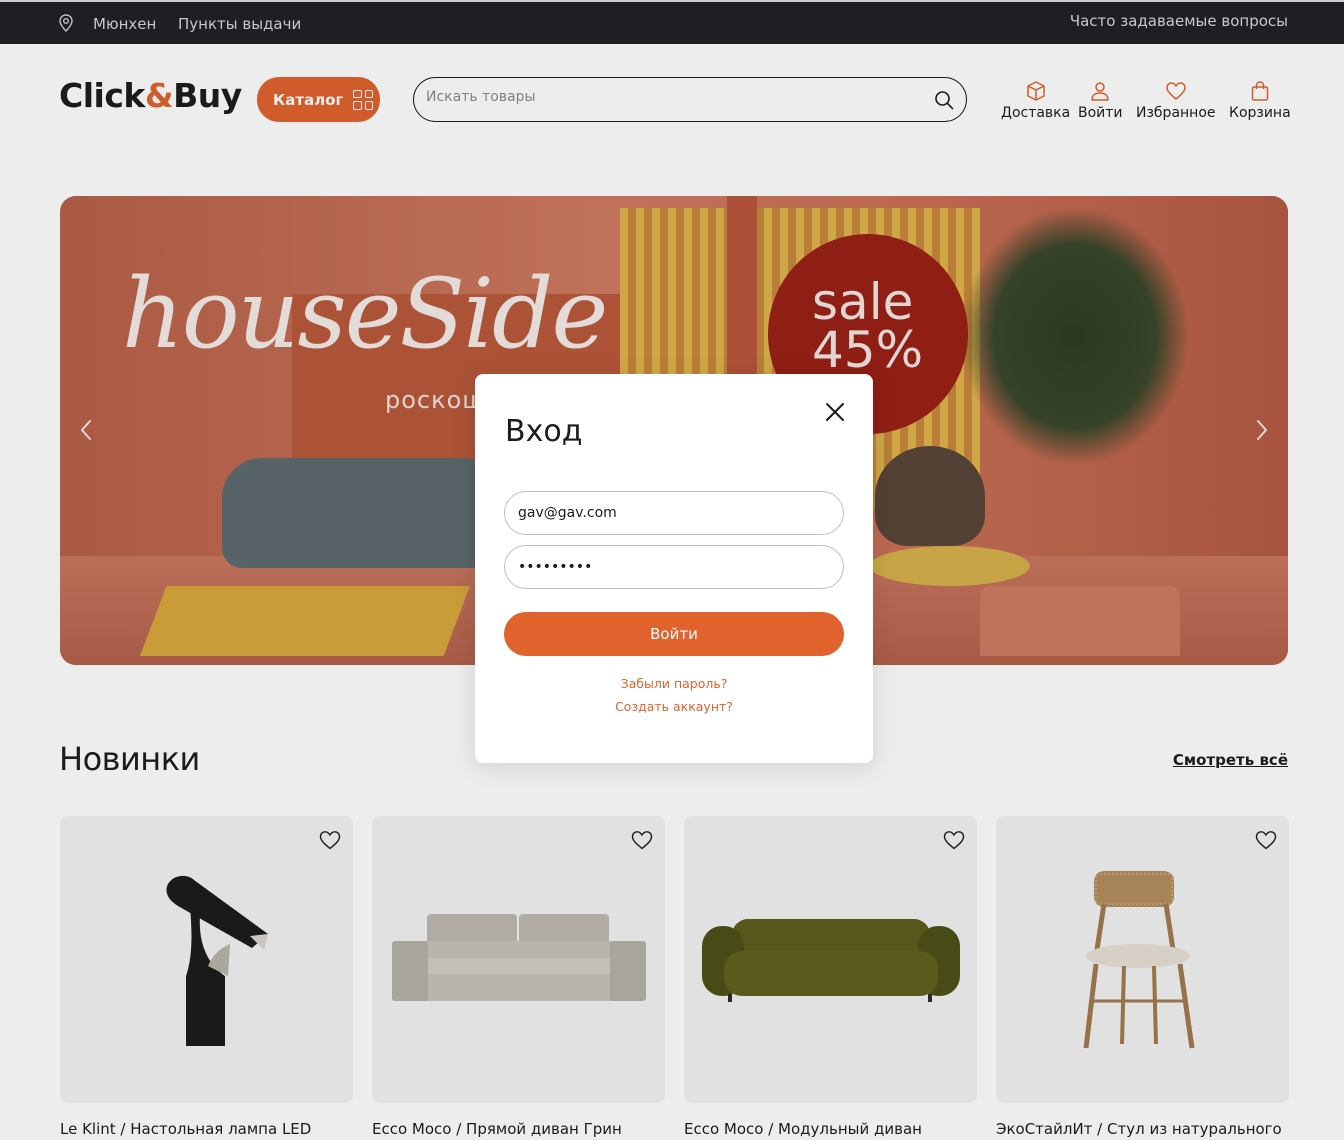 The width and height of the screenshot is (1344, 1140). What do you see at coordinates (674, 634) in the screenshot?
I see `login-submit-button: Войти` at bounding box center [674, 634].